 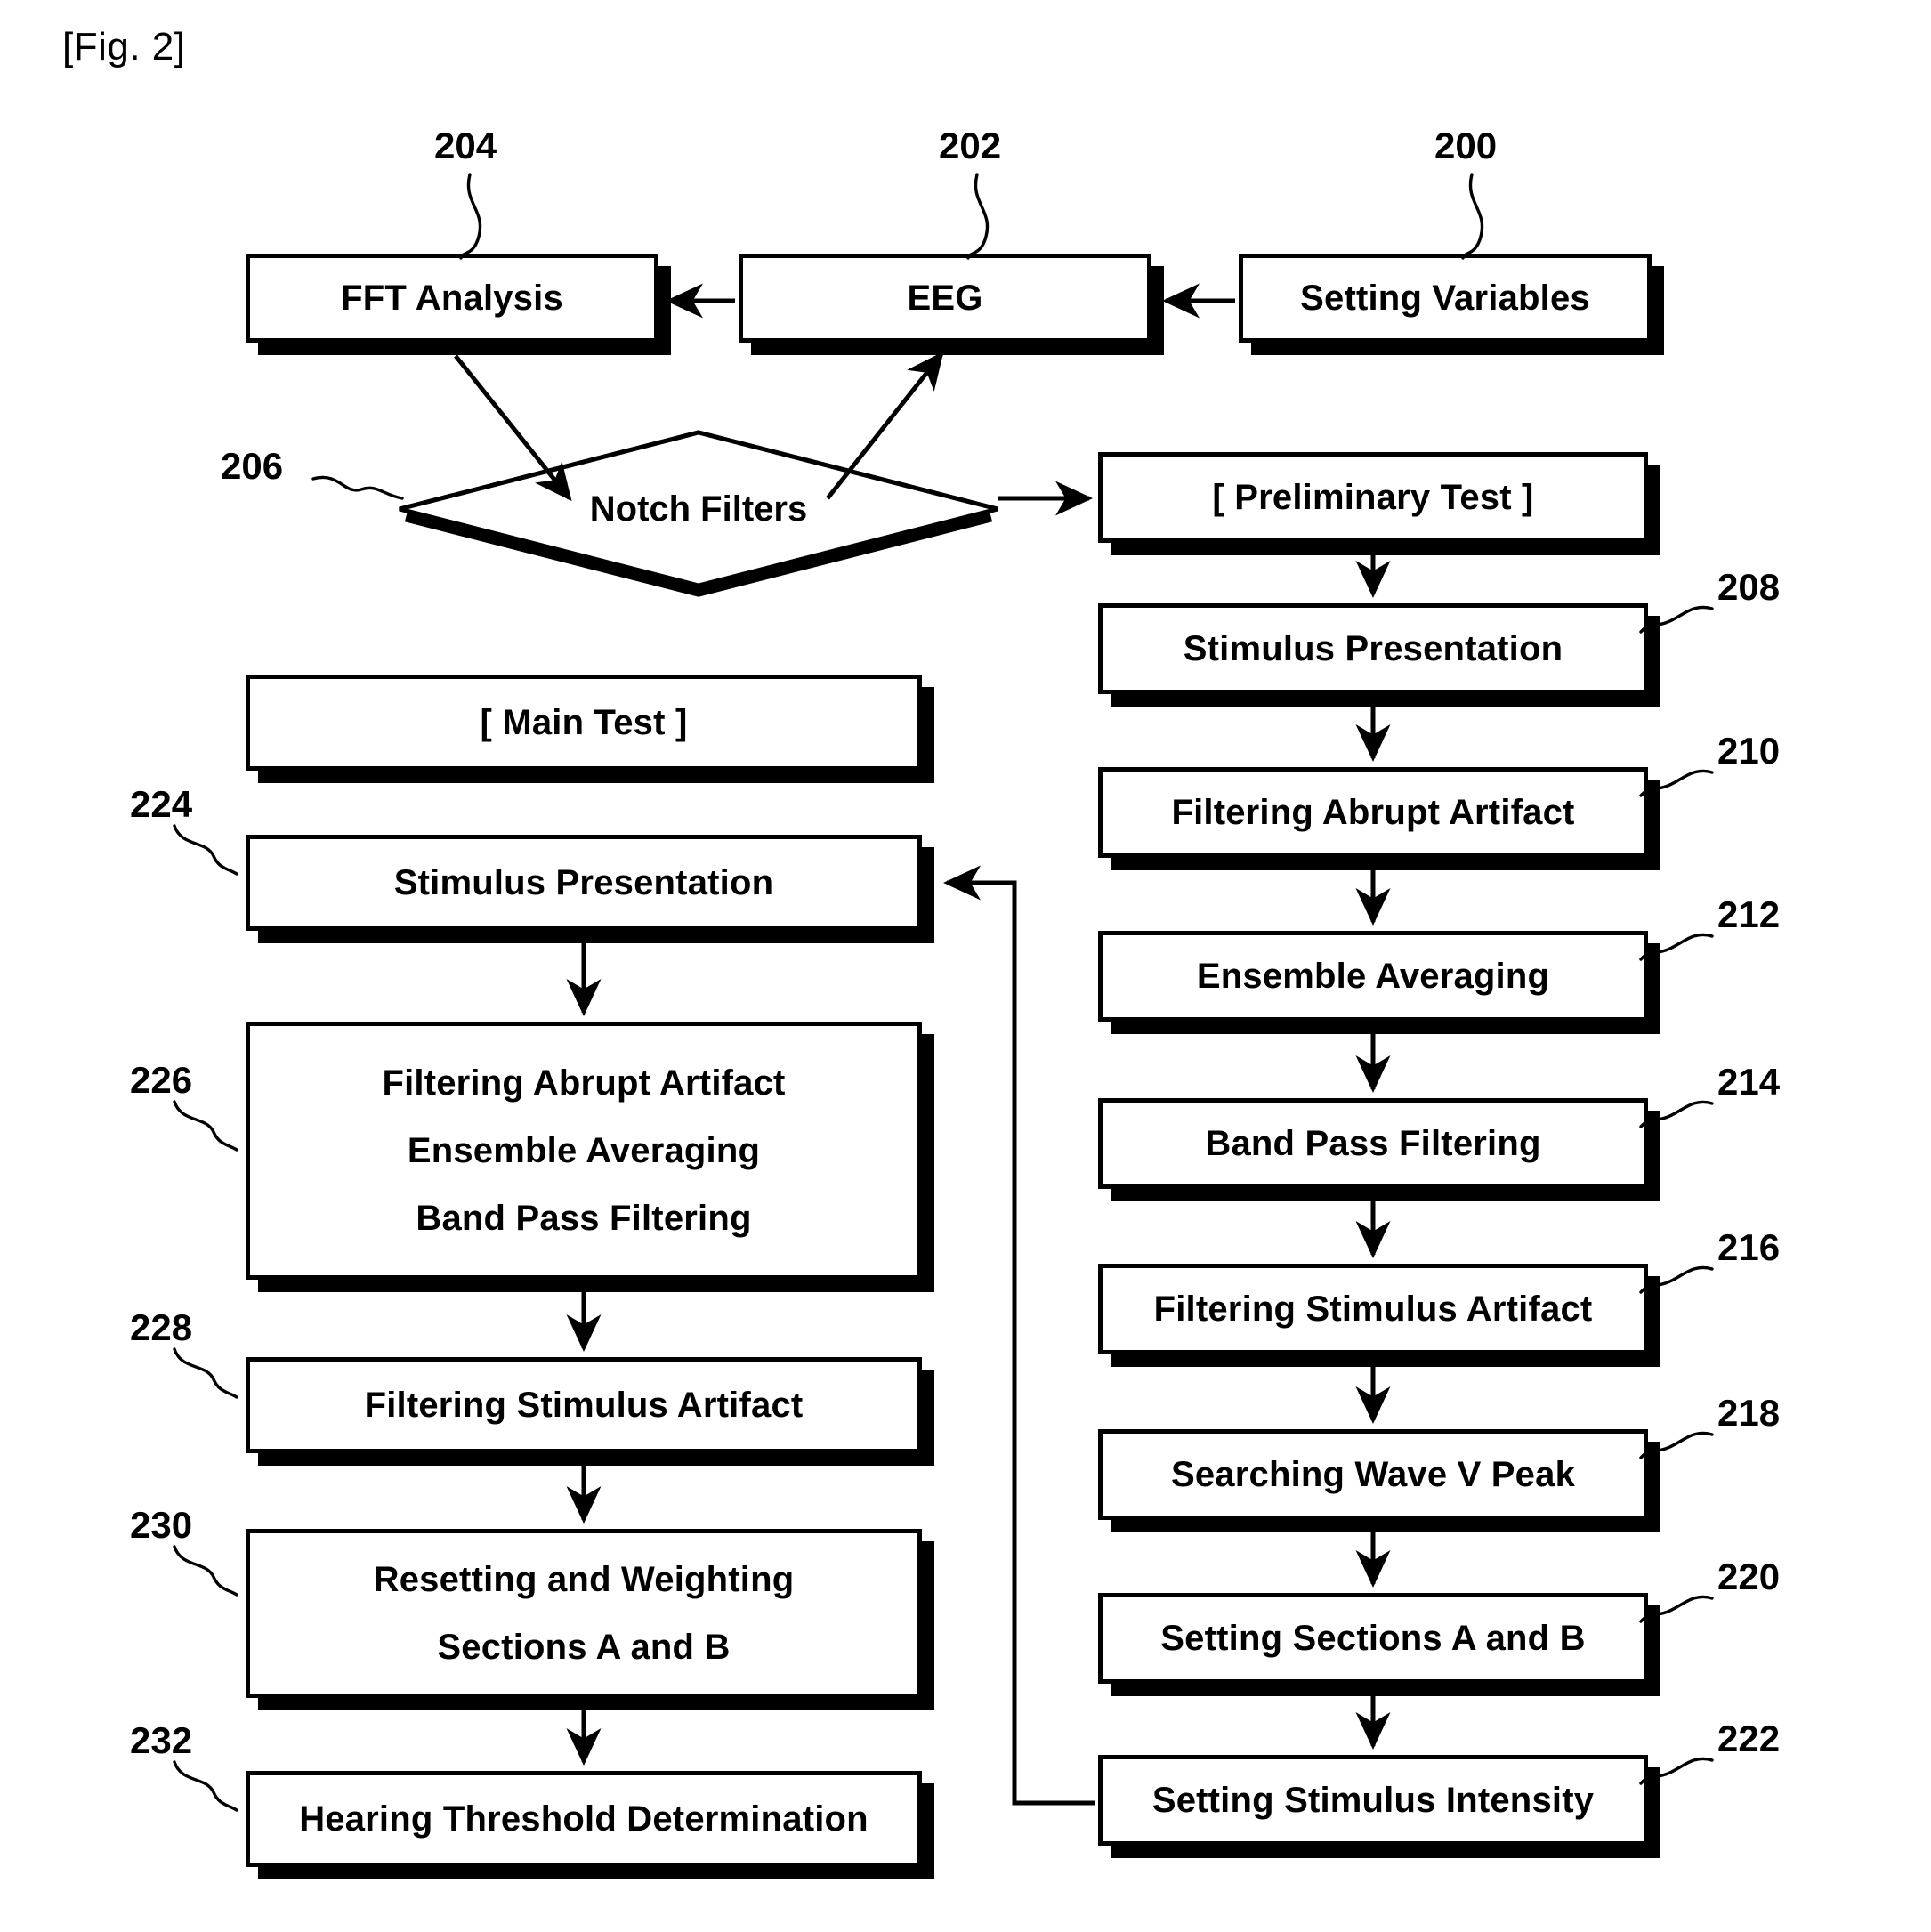 I want to click on ref-232: 232, so click(x=161, y=1740).